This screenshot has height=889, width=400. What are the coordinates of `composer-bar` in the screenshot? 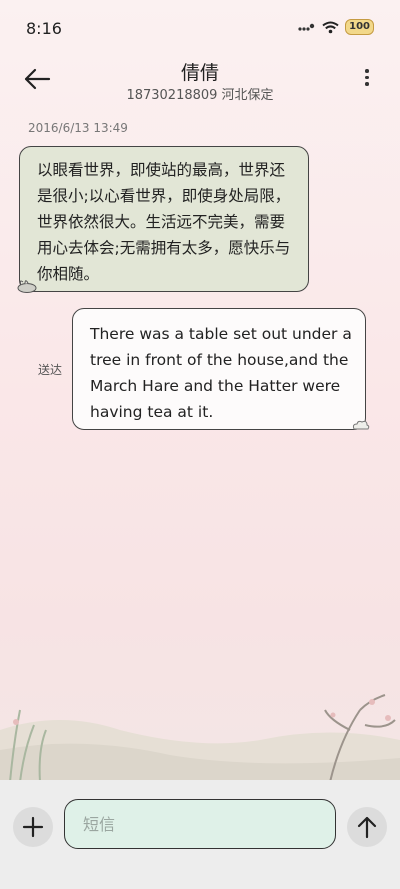 It's located at (200, 834).